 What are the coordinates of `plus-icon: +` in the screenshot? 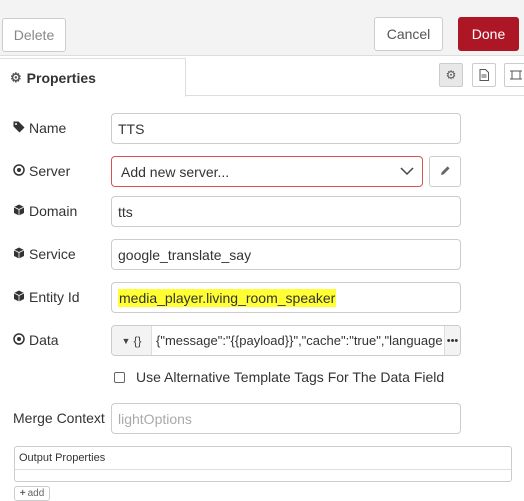 It's located at (22, 493).